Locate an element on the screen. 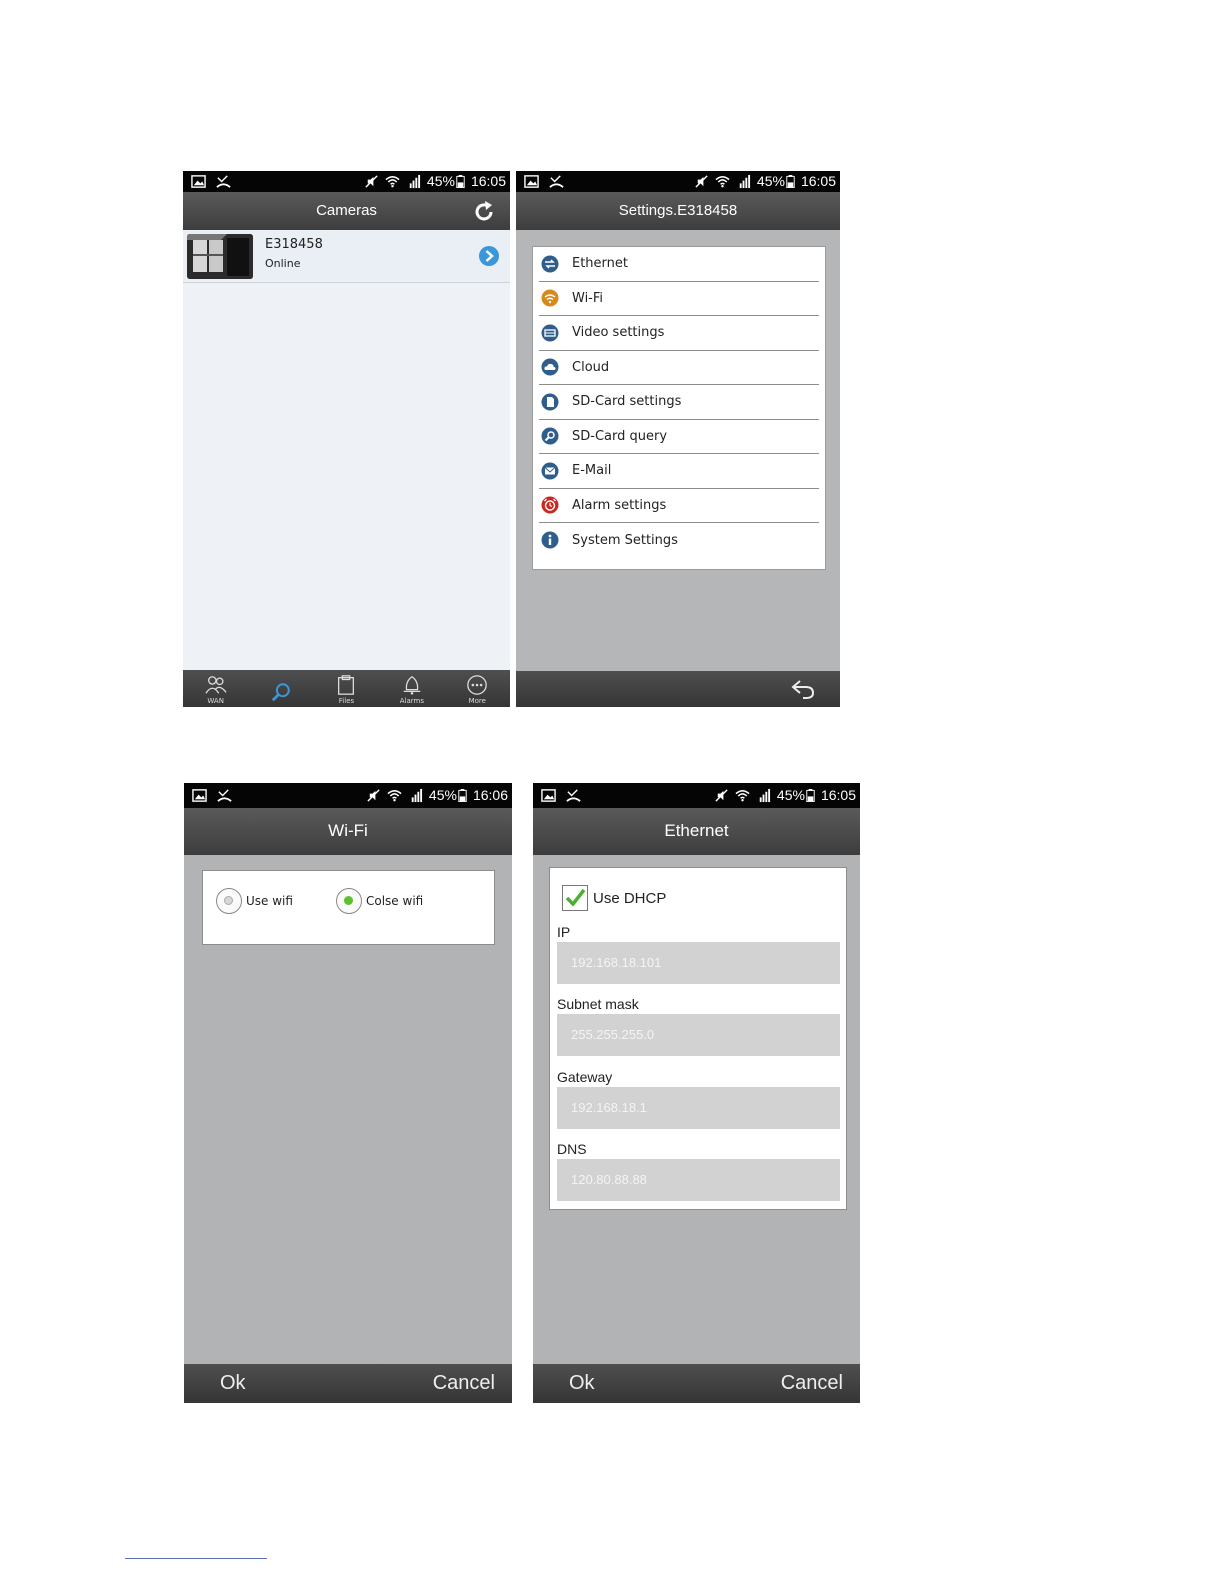  settings-title-bar: Settings.E318458 is located at coordinates (678, 211).